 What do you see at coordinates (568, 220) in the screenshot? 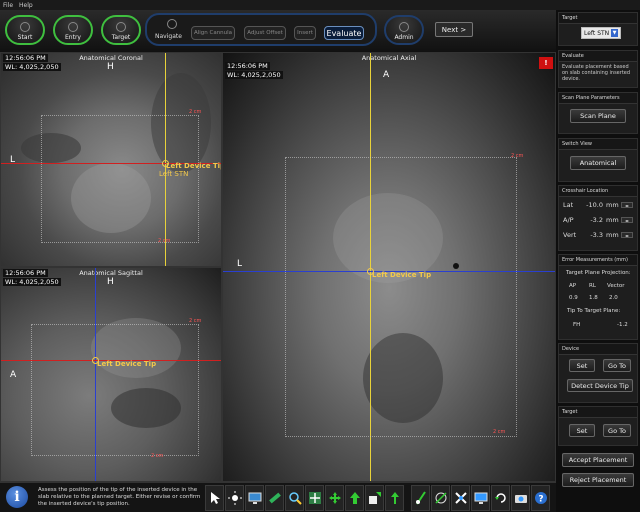
I see `crosshair-ap-label: A/P` at bounding box center [568, 220].